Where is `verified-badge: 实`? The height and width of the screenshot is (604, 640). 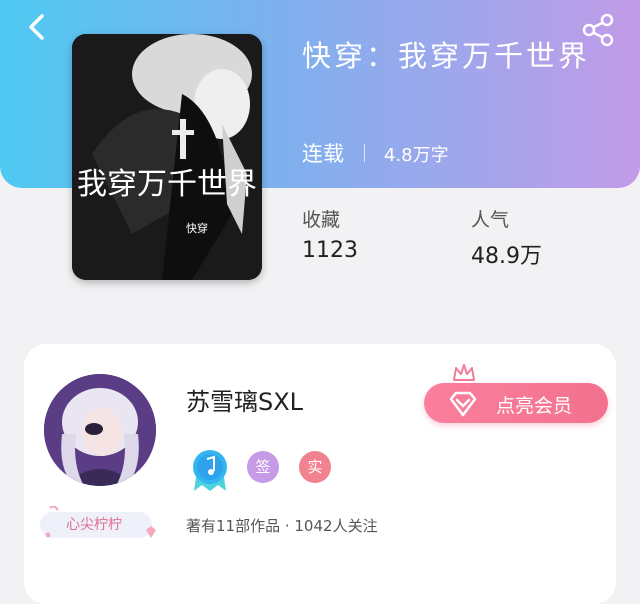
verified-badge: 实 is located at coordinates (315, 467).